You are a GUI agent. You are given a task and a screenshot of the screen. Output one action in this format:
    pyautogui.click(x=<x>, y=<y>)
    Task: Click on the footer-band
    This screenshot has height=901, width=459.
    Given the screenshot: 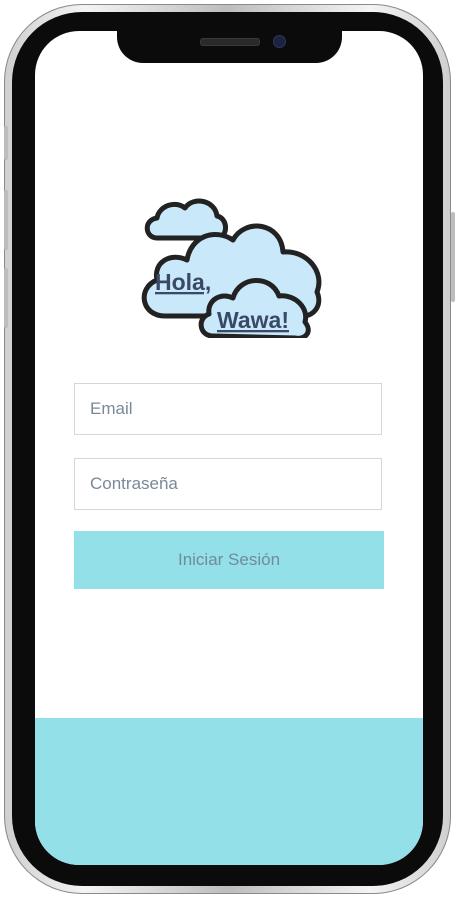 What is the action you would take?
    pyautogui.click(x=229, y=791)
    